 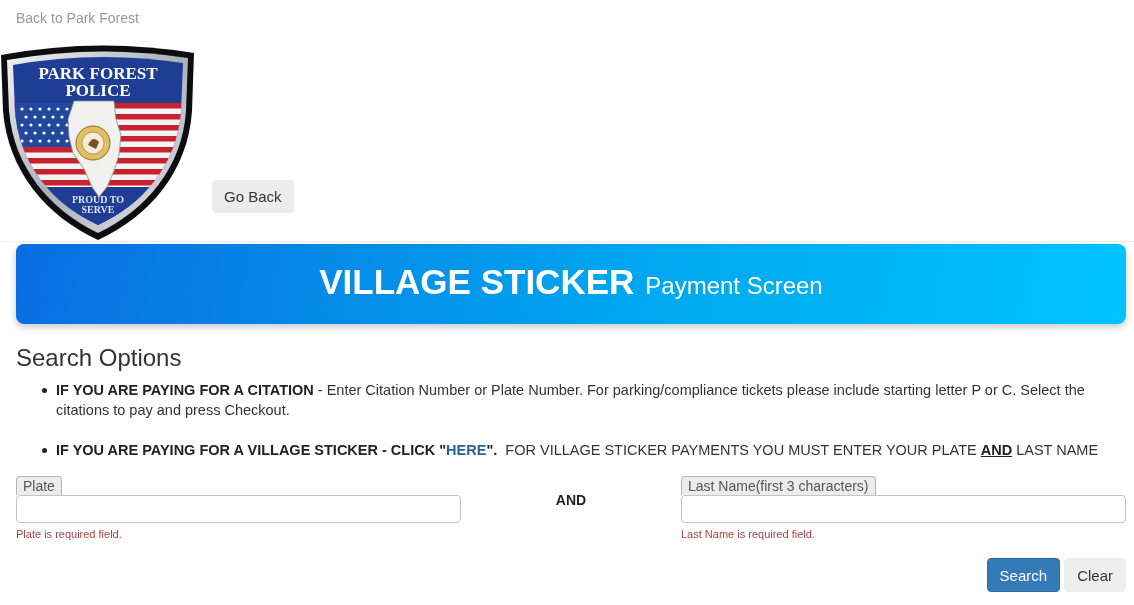 What do you see at coordinates (1095, 575) in the screenshot?
I see `clear-button: Clear` at bounding box center [1095, 575].